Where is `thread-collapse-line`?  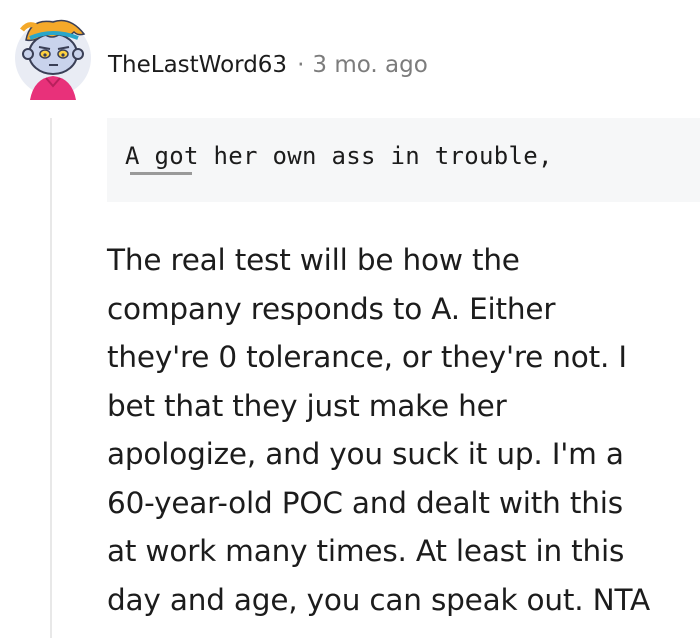
thread-collapse-line is located at coordinates (51, 378).